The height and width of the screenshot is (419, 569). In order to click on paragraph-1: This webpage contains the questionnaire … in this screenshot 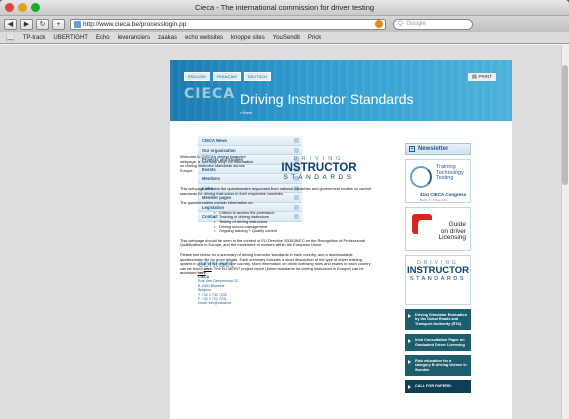, I will do `click(276, 191)`.